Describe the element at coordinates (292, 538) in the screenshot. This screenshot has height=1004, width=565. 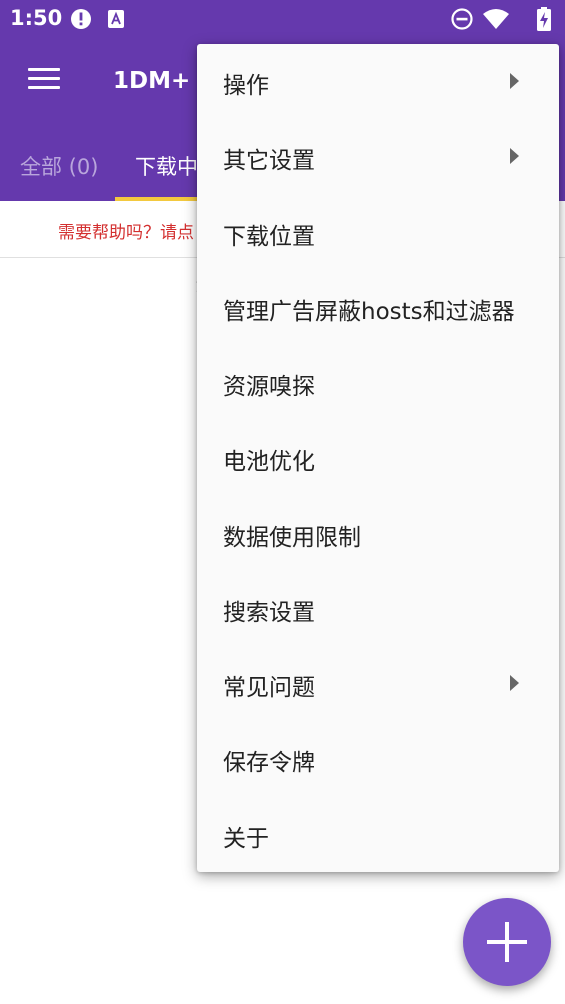
I see `menu-item-label: 数据使用限制` at that location.